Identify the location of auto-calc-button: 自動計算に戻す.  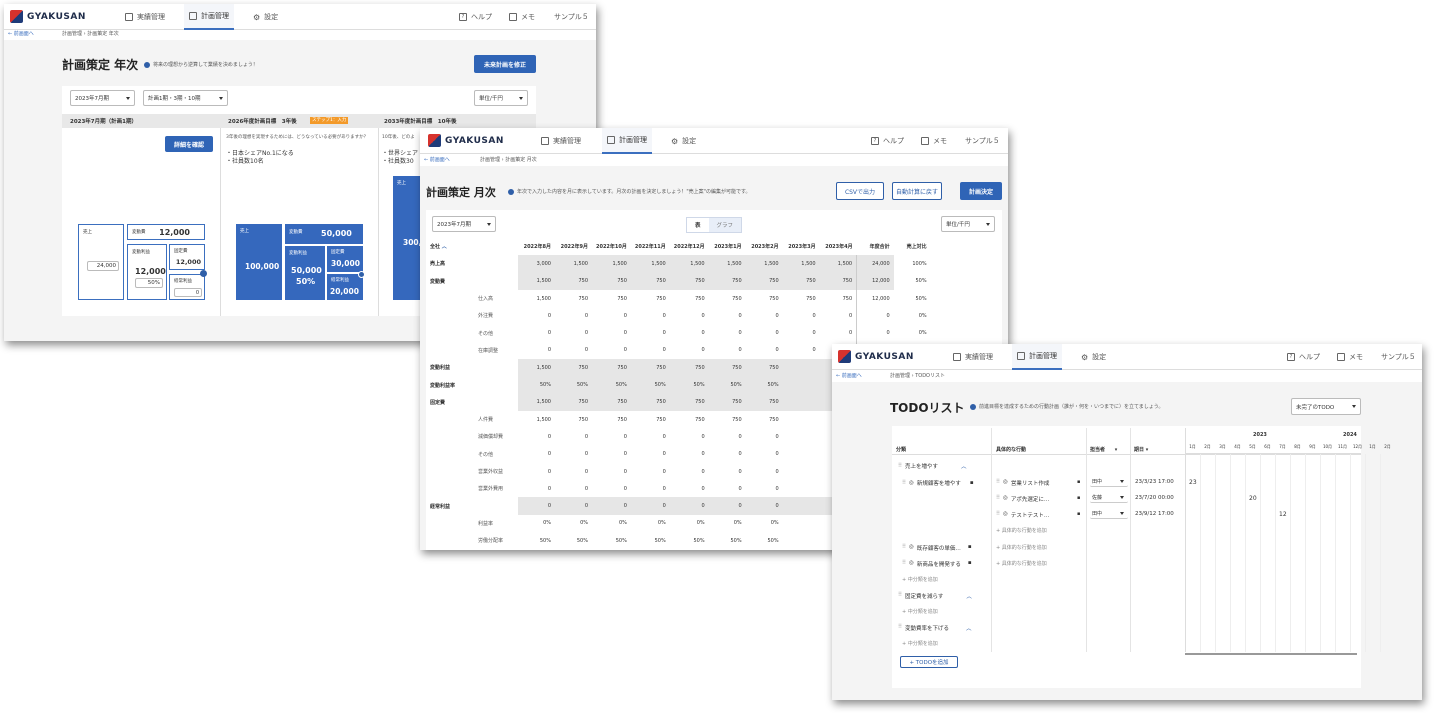
(917, 191).